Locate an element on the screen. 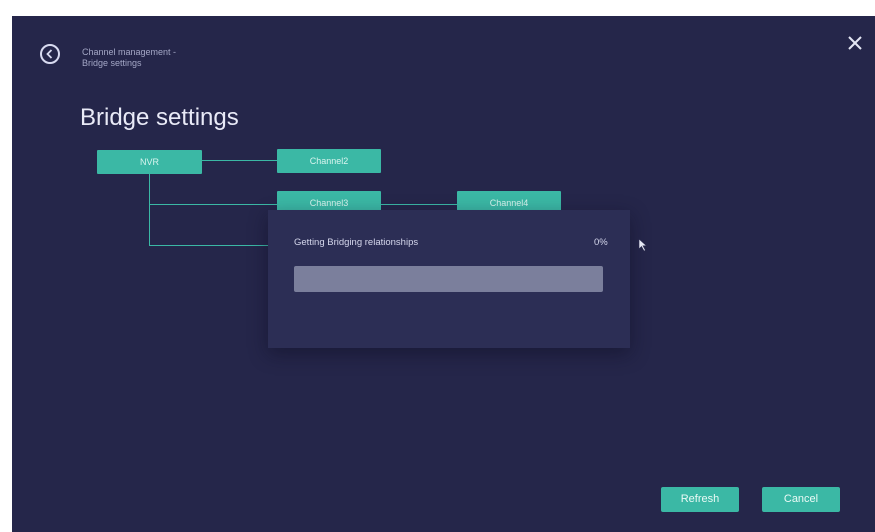 The height and width of the screenshot is (532, 875). progress-percent: 0% is located at coordinates (601, 242).